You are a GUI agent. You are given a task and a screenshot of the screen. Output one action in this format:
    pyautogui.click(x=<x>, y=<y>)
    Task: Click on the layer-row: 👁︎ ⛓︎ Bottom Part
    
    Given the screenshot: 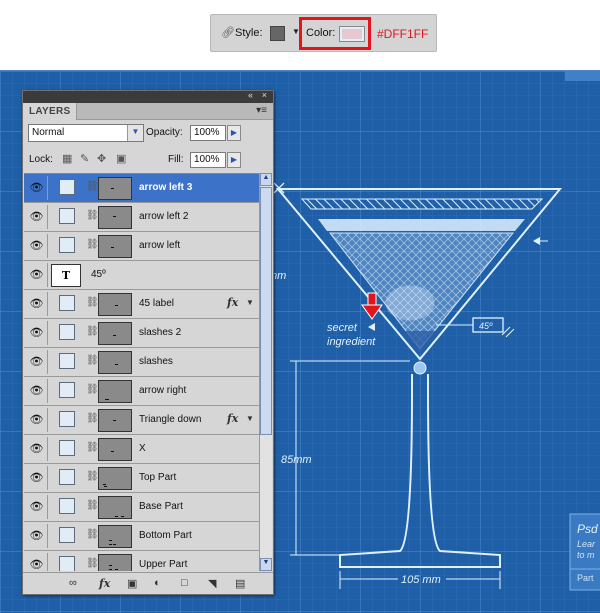 What is the action you would take?
    pyautogui.click(x=141, y=536)
    